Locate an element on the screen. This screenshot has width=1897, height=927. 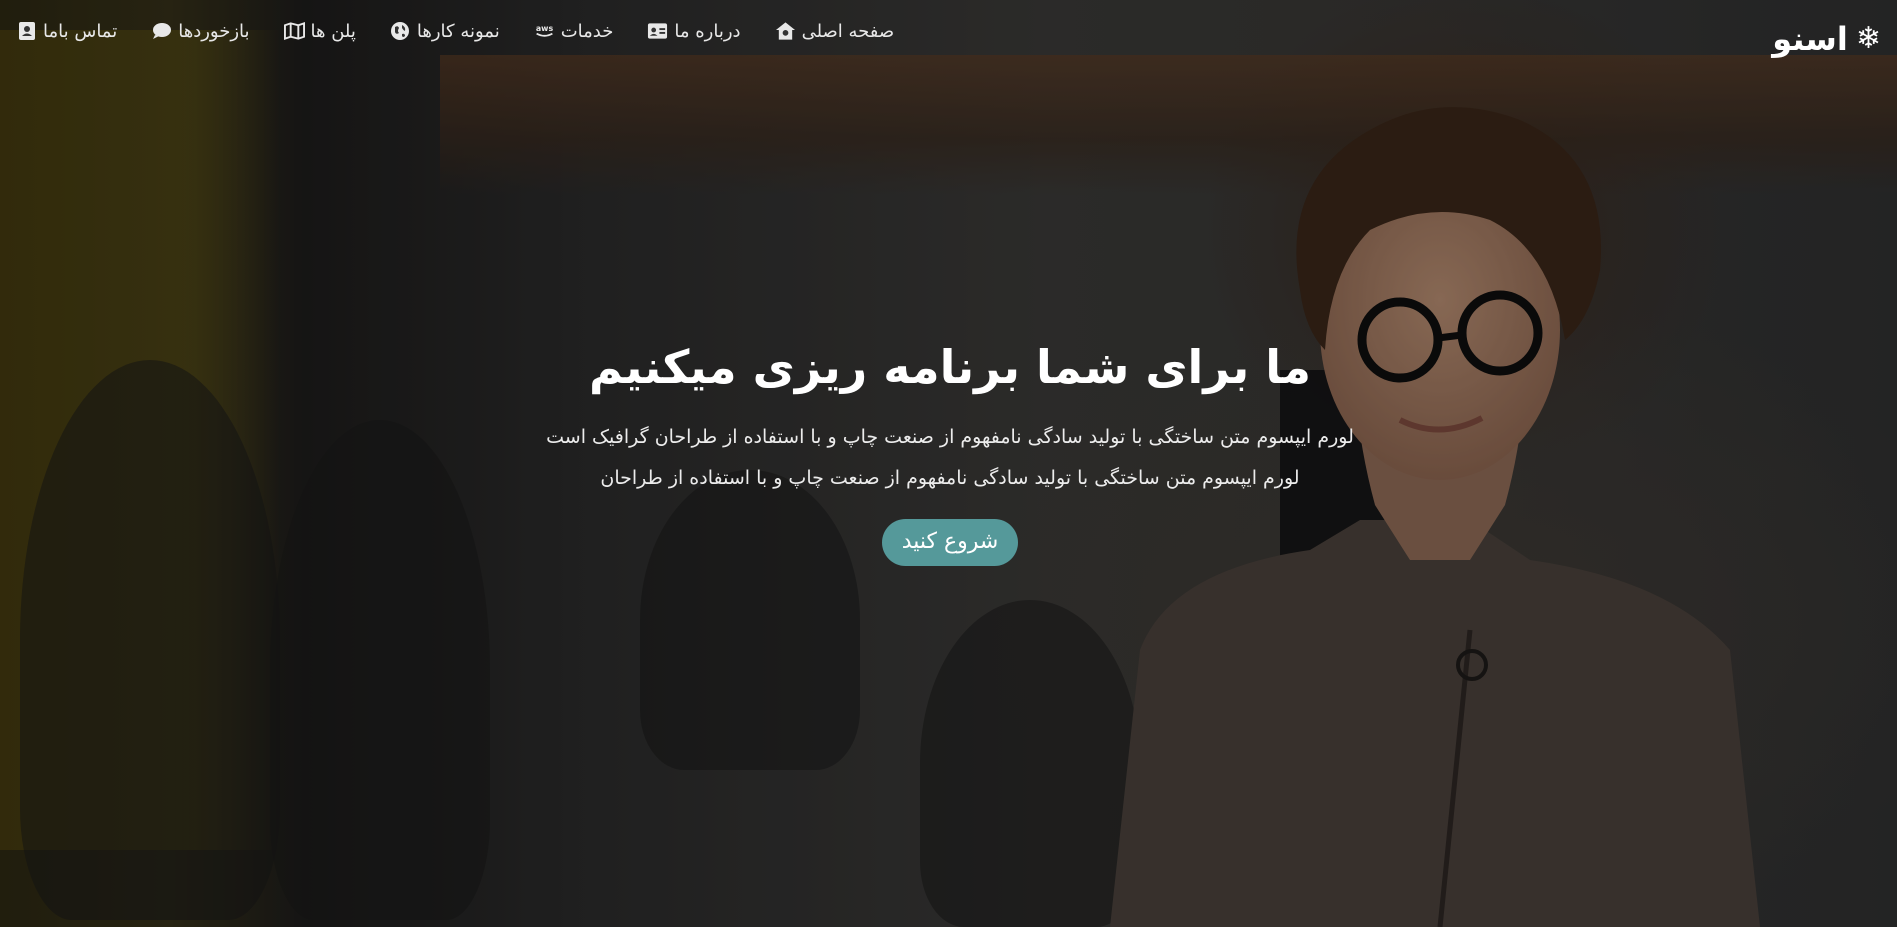
nav-item-portfolio: نمونه کارها is located at coordinates (445, 31).